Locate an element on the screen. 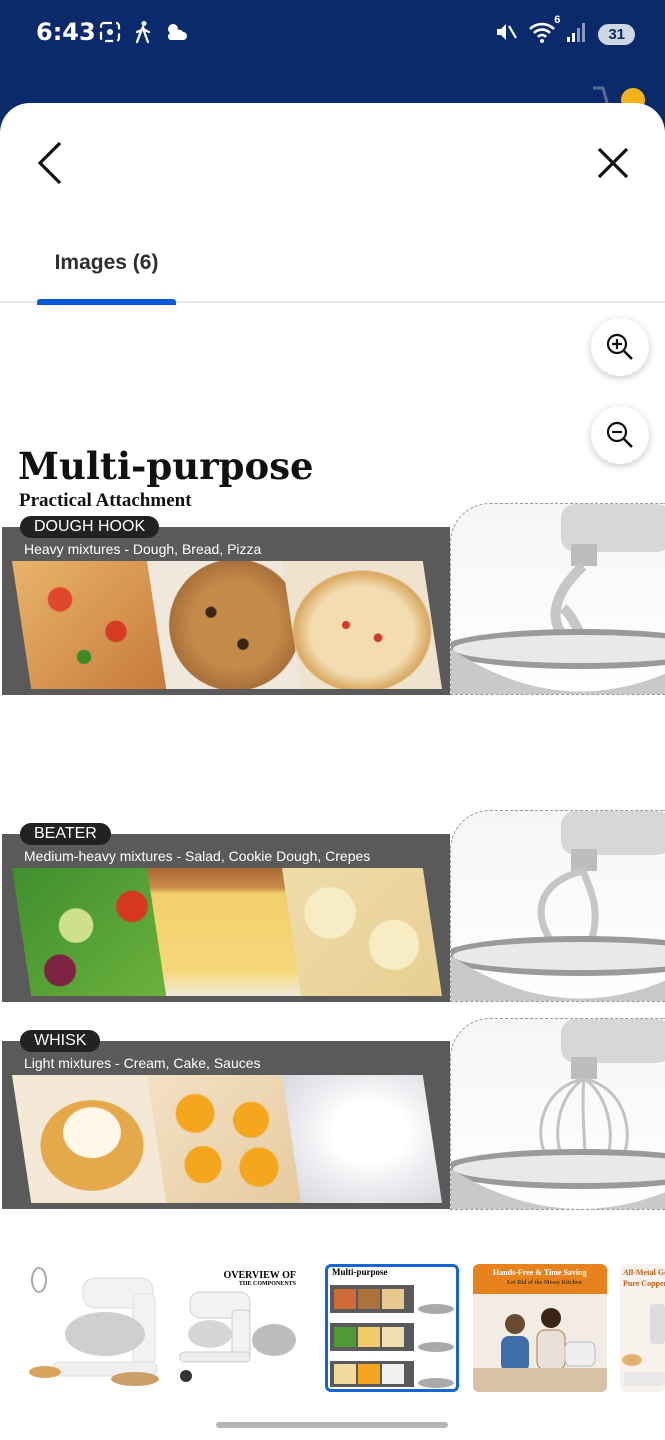 The width and height of the screenshot is (665, 1440). photo-cookies is located at coordinates (227, 625).